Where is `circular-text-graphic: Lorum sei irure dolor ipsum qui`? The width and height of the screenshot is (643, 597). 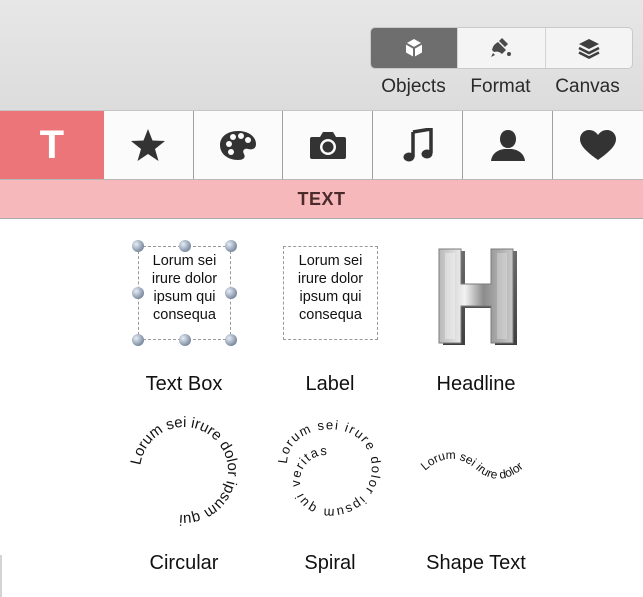
circular-text-graphic: Lorum sei irure dolor ipsum qui is located at coordinates (184, 471).